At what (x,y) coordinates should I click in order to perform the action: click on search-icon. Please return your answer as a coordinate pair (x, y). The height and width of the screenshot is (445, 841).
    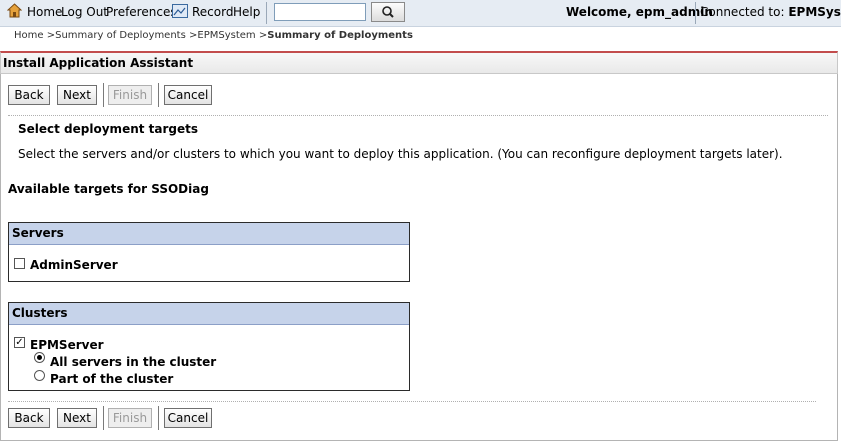
    Looking at the image, I should click on (388, 12).